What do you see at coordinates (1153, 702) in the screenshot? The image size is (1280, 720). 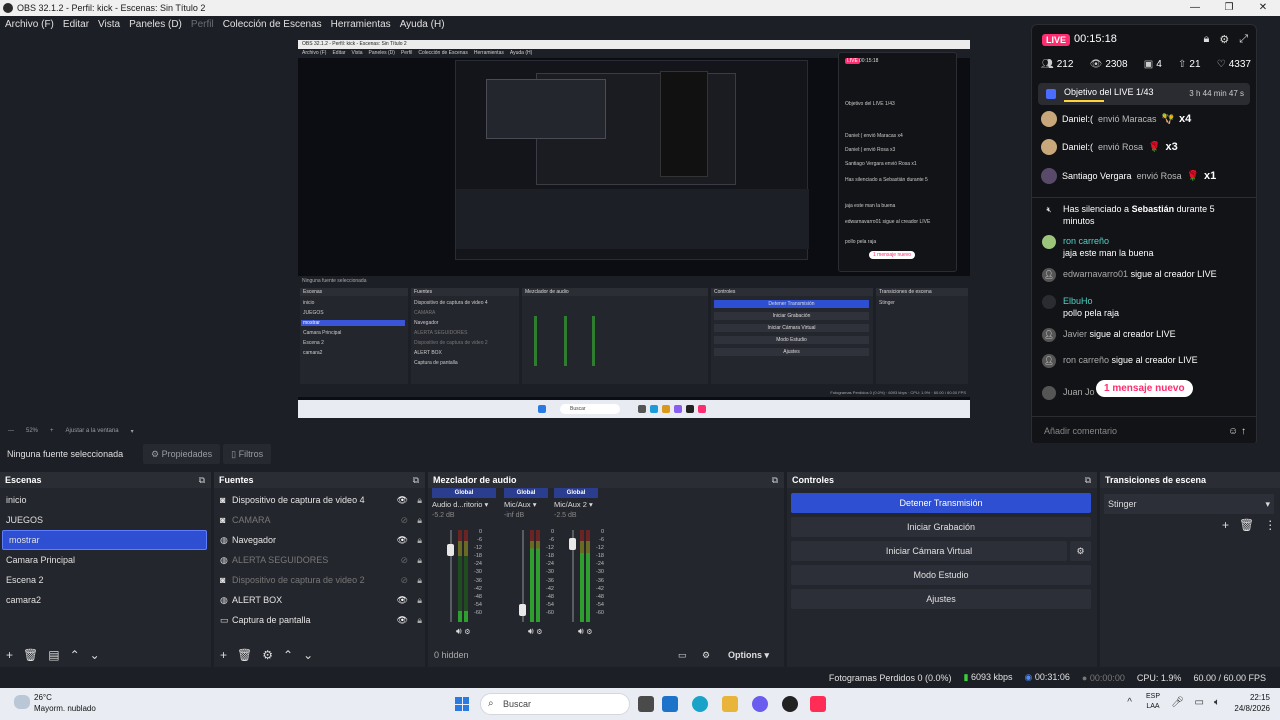 I see `language-indicator: ESP LAA` at bounding box center [1153, 702].